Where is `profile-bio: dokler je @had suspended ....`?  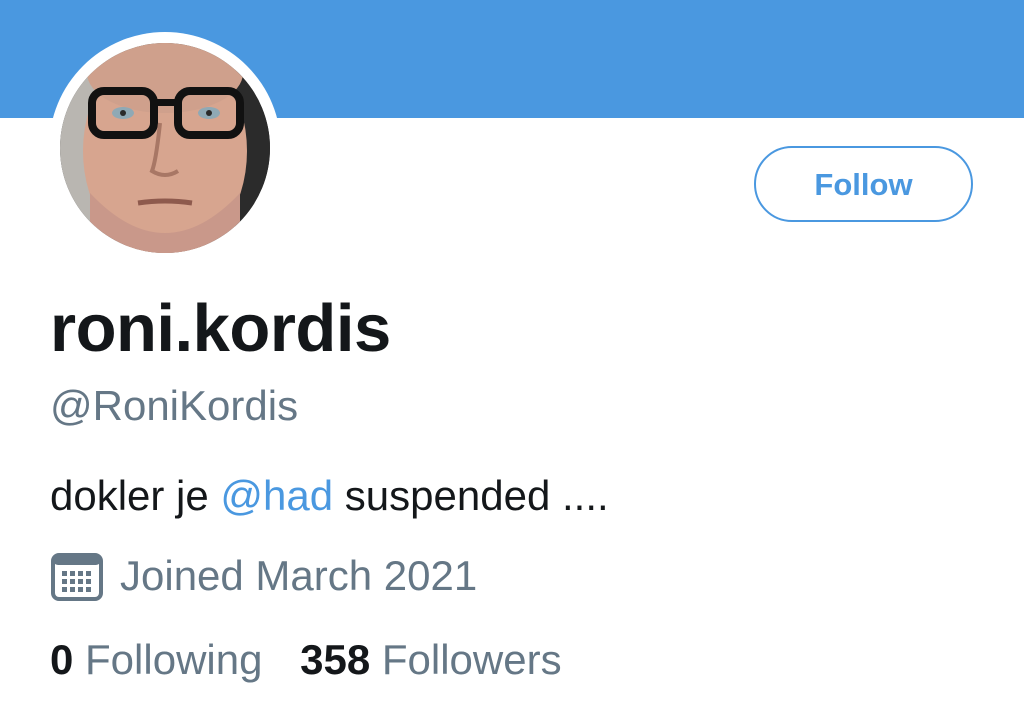
profile-bio: dokler je @had suspended .... is located at coordinates (329, 496).